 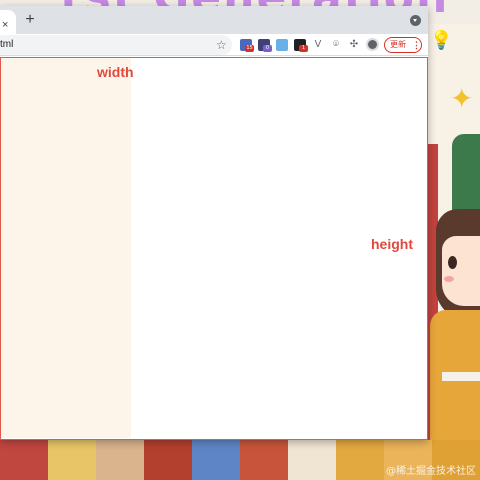 What do you see at coordinates (214, 20) in the screenshot?
I see `tab-strip: × +` at bounding box center [214, 20].